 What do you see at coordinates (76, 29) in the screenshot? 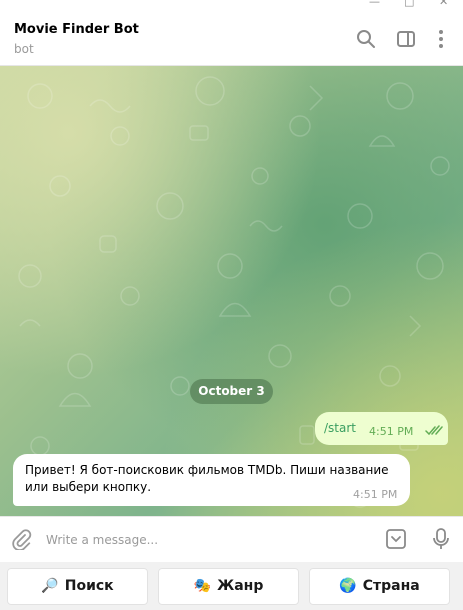
I see `chat-title: Movie Finder Bot` at bounding box center [76, 29].